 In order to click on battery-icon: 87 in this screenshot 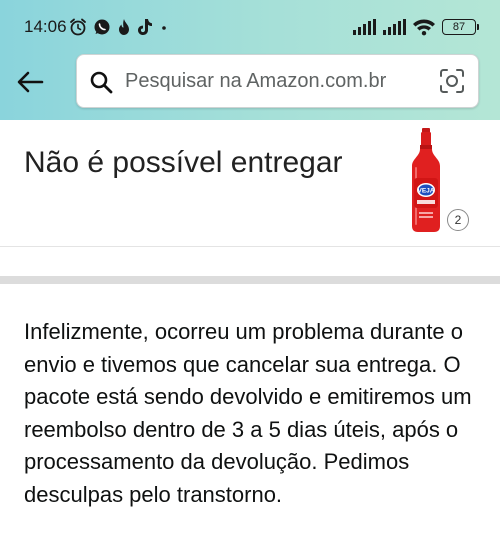, I will do `click(460, 27)`.